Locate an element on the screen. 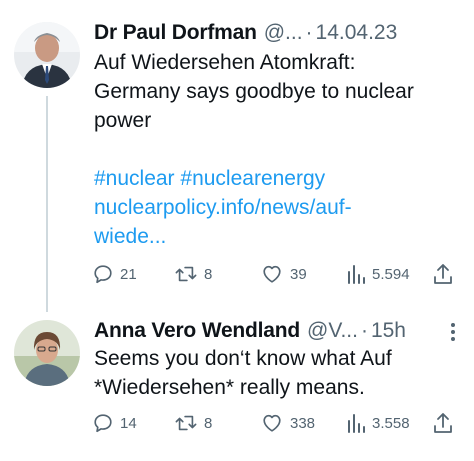  more-options-button is located at coordinates (453, 332).